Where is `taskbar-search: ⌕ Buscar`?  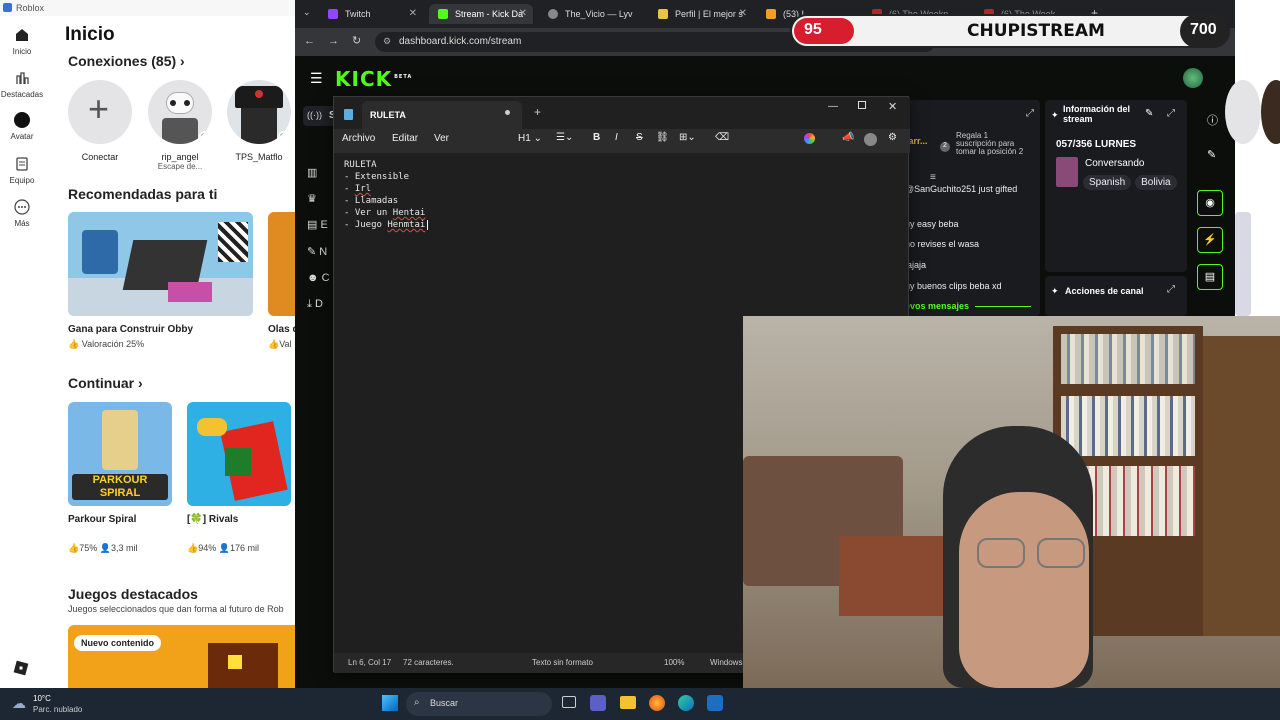 taskbar-search: ⌕ Buscar is located at coordinates (479, 704).